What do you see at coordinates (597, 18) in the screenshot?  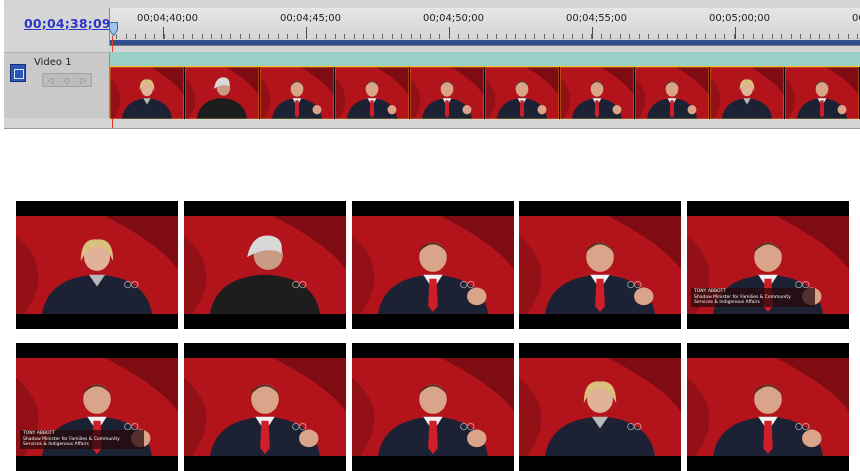 I see `ruler-label: 00;04;55;00` at bounding box center [597, 18].